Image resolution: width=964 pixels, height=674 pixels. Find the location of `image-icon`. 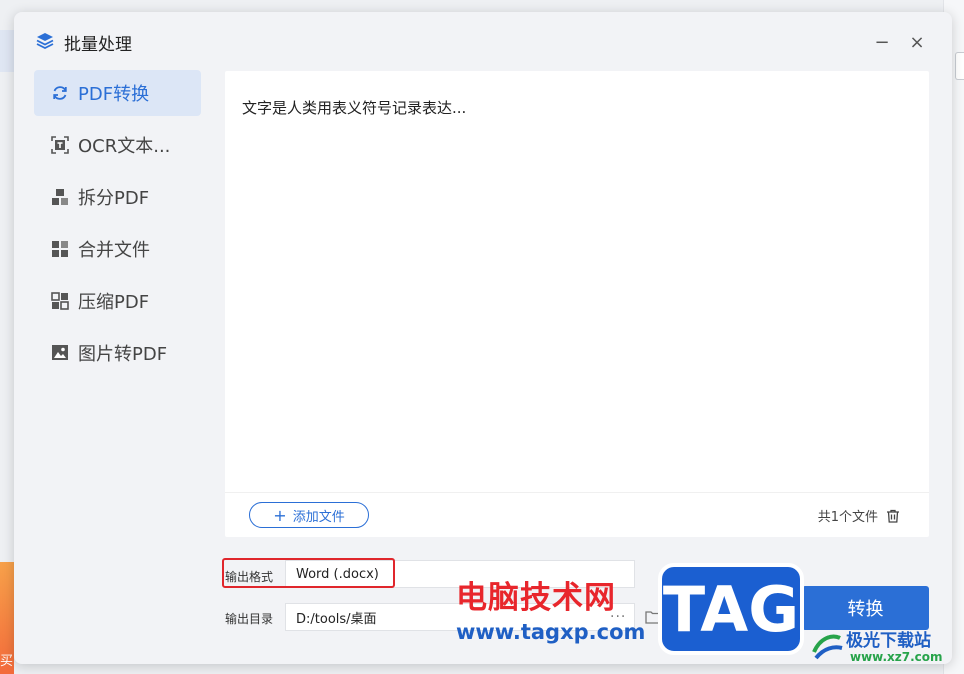

image-icon is located at coordinates (60, 353).